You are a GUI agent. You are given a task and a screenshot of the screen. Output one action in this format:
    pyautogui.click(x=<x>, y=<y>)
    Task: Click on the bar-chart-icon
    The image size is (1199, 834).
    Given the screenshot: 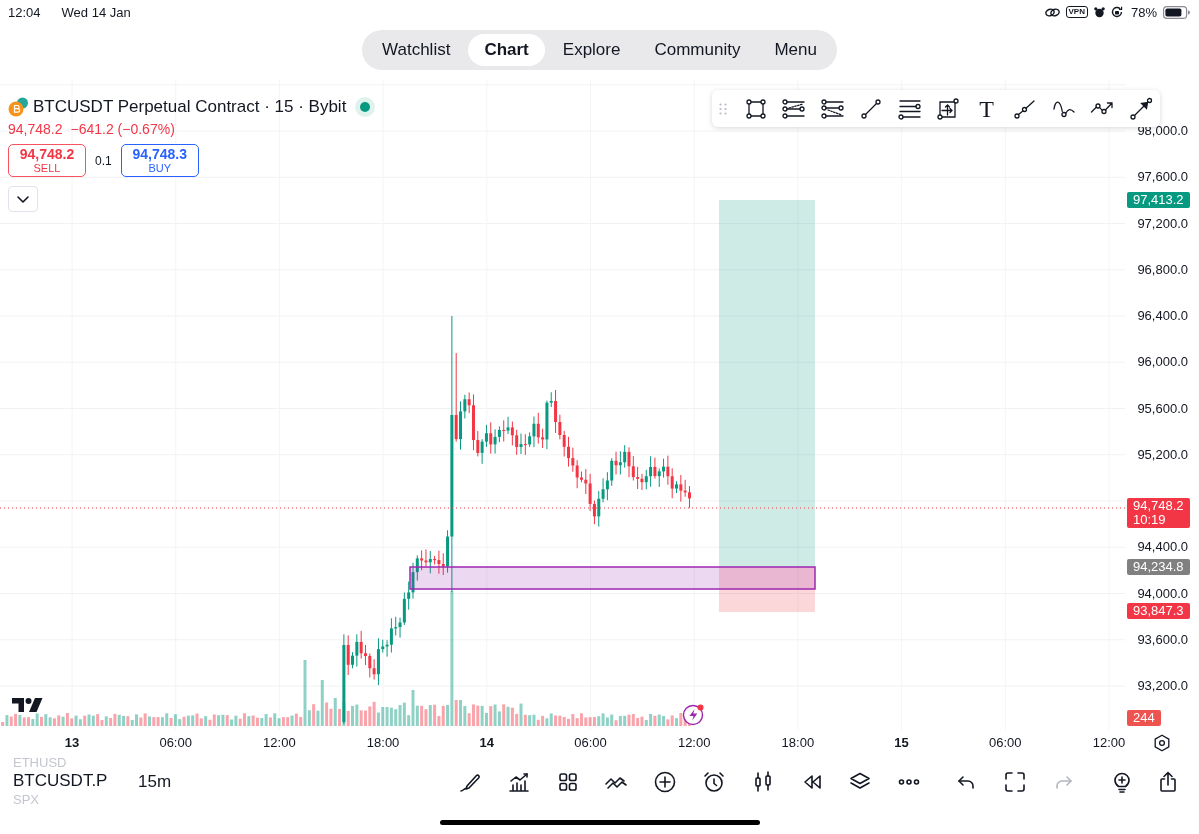 What is the action you would take?
    pyautogui.click(x=518, y=782)
    